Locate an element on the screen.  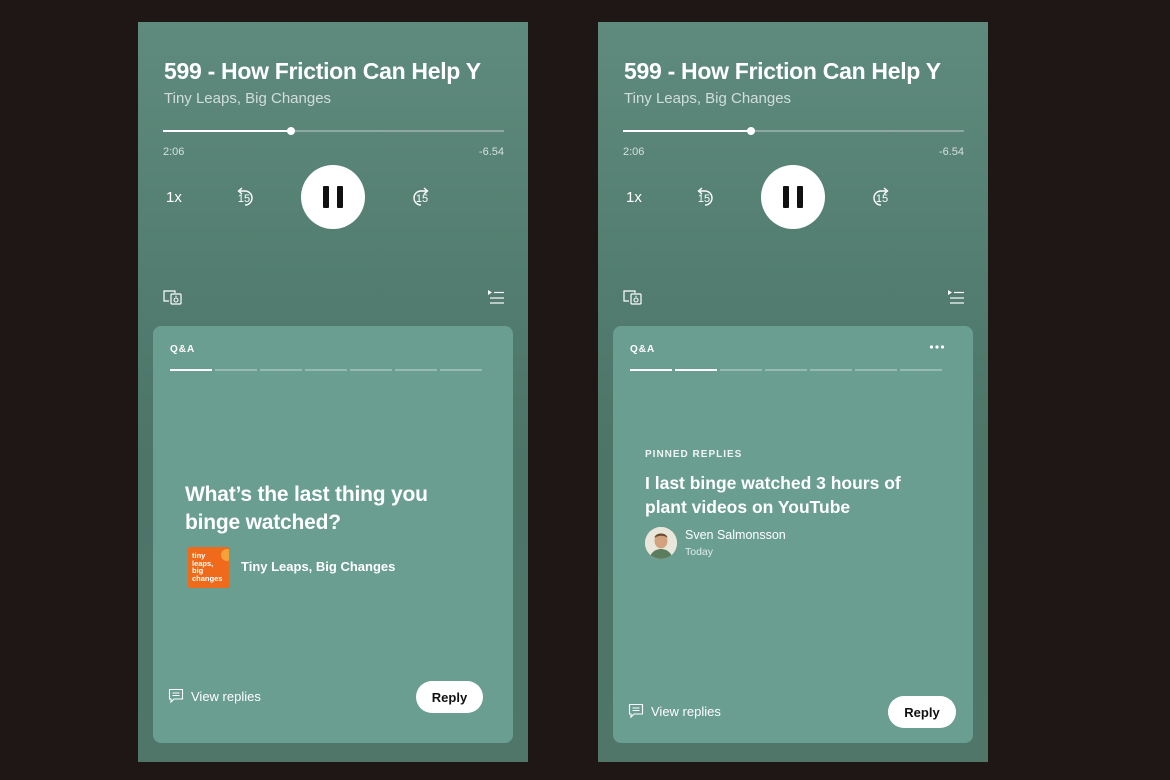
avatar is located at coordinates (661, 543).